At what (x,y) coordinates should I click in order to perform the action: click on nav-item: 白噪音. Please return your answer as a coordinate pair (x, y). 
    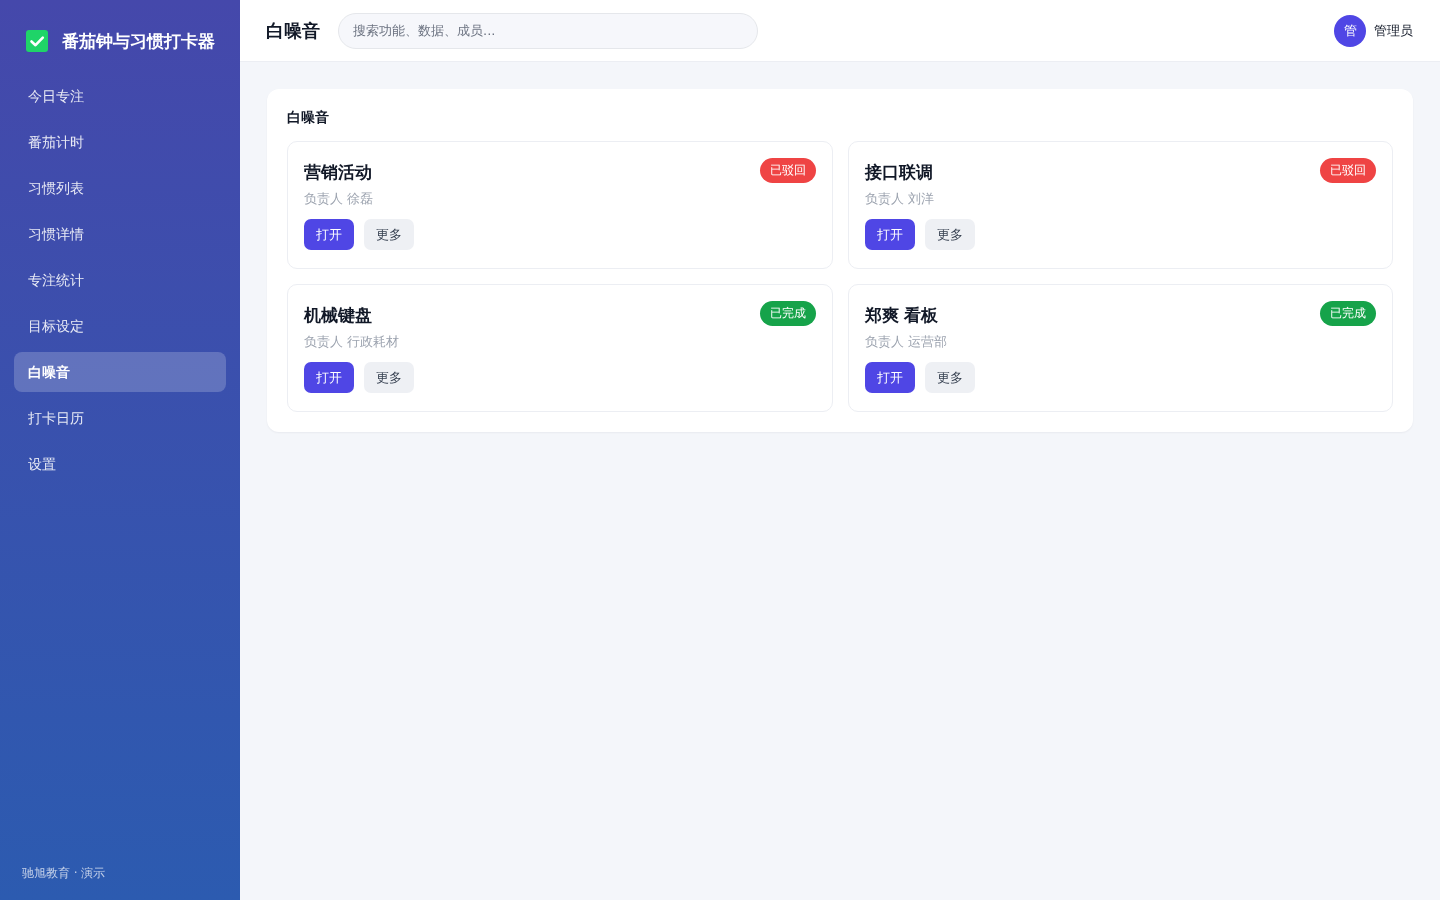
    Looking at the image, I should click on (120, 372).